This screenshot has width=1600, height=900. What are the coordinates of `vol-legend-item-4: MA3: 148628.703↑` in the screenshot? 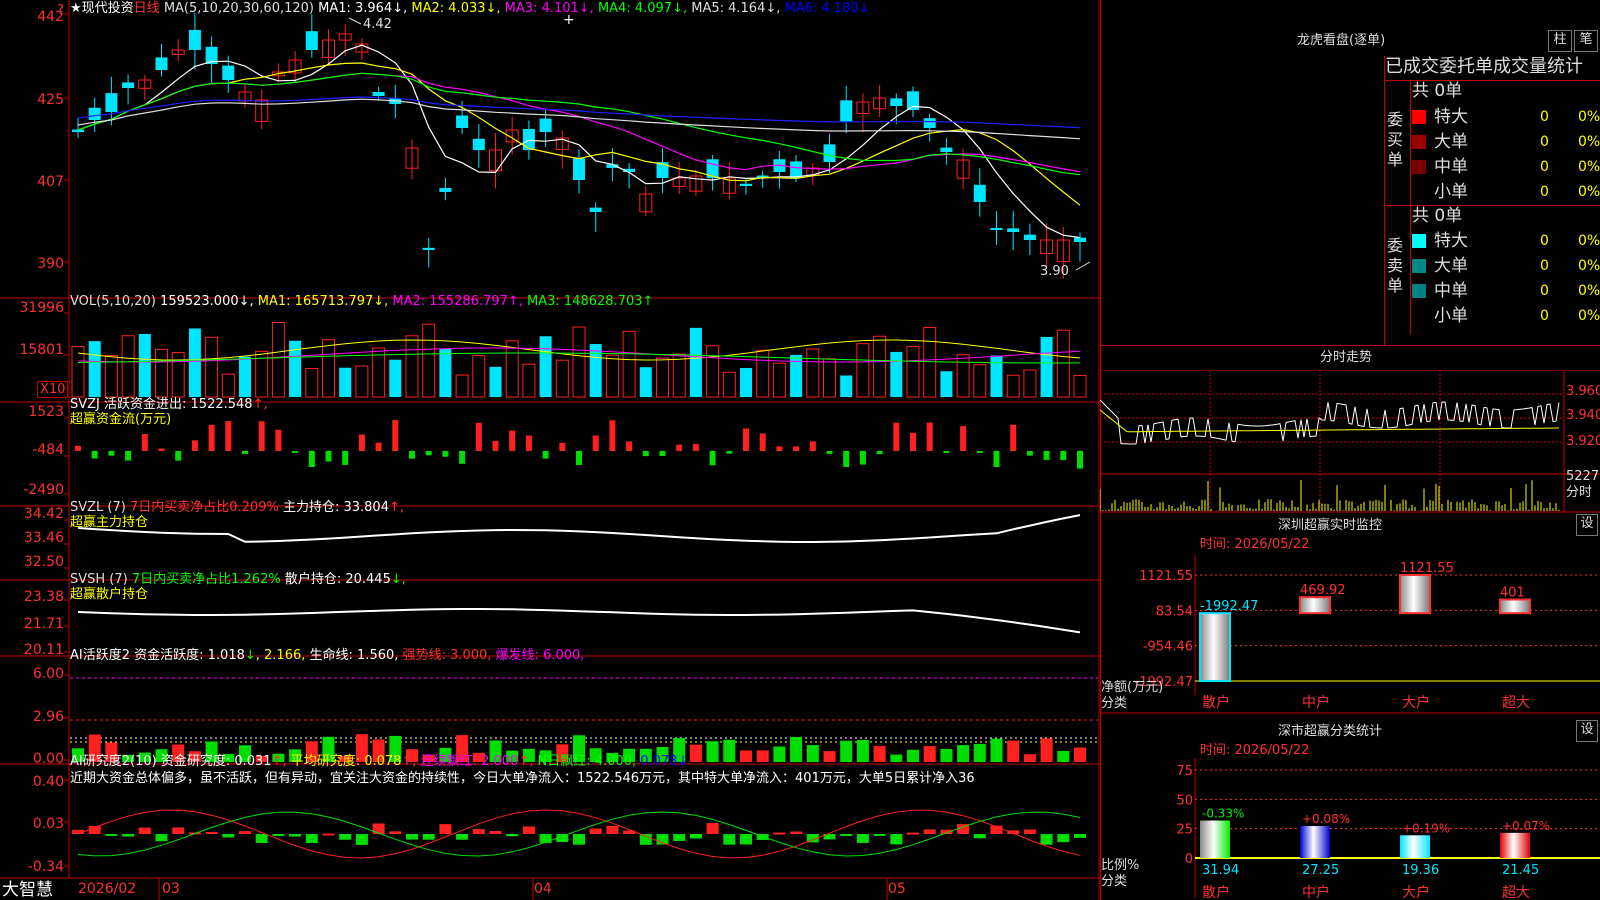 It's located at (588, 301).